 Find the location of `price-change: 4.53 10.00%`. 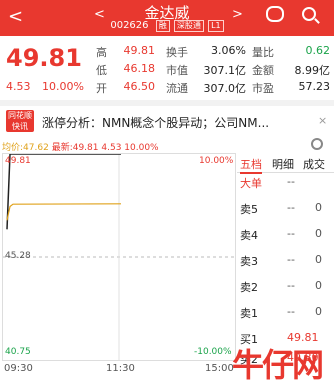

price-change: 4.53 10.00% is located at coordinates (49, 86).